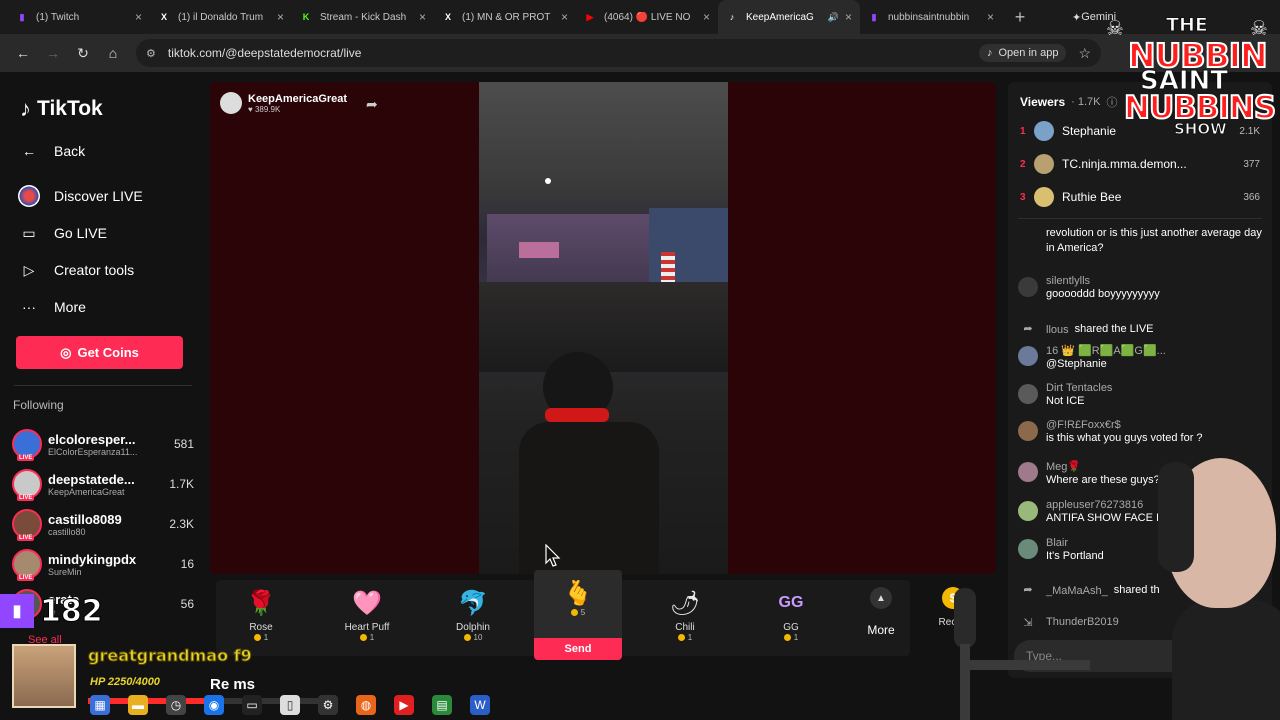 The image size is (1280, 720). Describe the element at coordinates (881, 620) in the screenshot. I see `more-gifts-button: ▲ More` at that location.